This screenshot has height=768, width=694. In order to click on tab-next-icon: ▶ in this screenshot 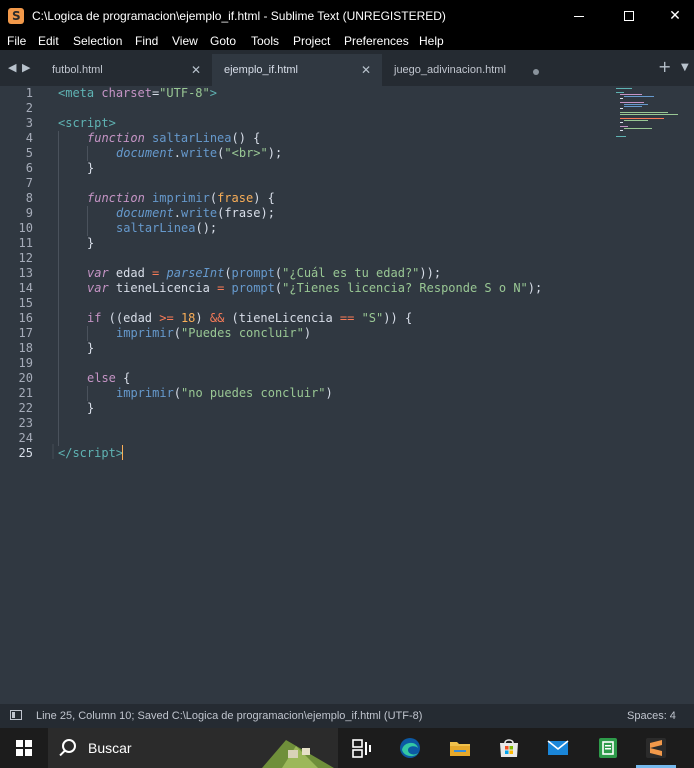, I will do `click(26, 68)`.